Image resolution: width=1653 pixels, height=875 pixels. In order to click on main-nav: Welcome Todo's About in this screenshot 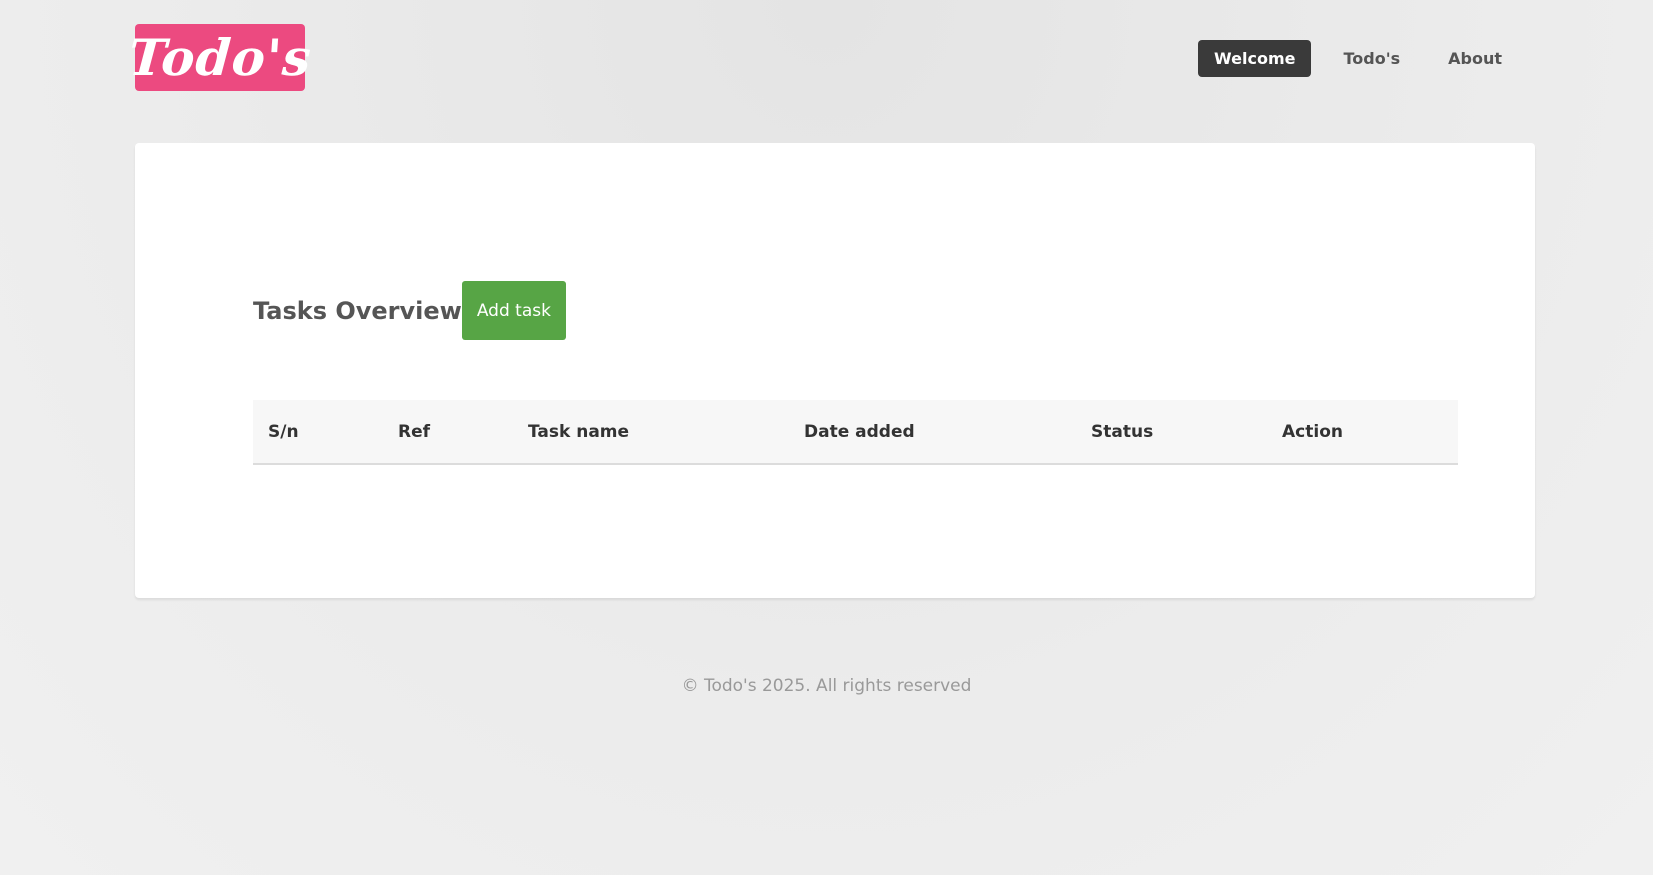, I will do `click(1358, 58)`.